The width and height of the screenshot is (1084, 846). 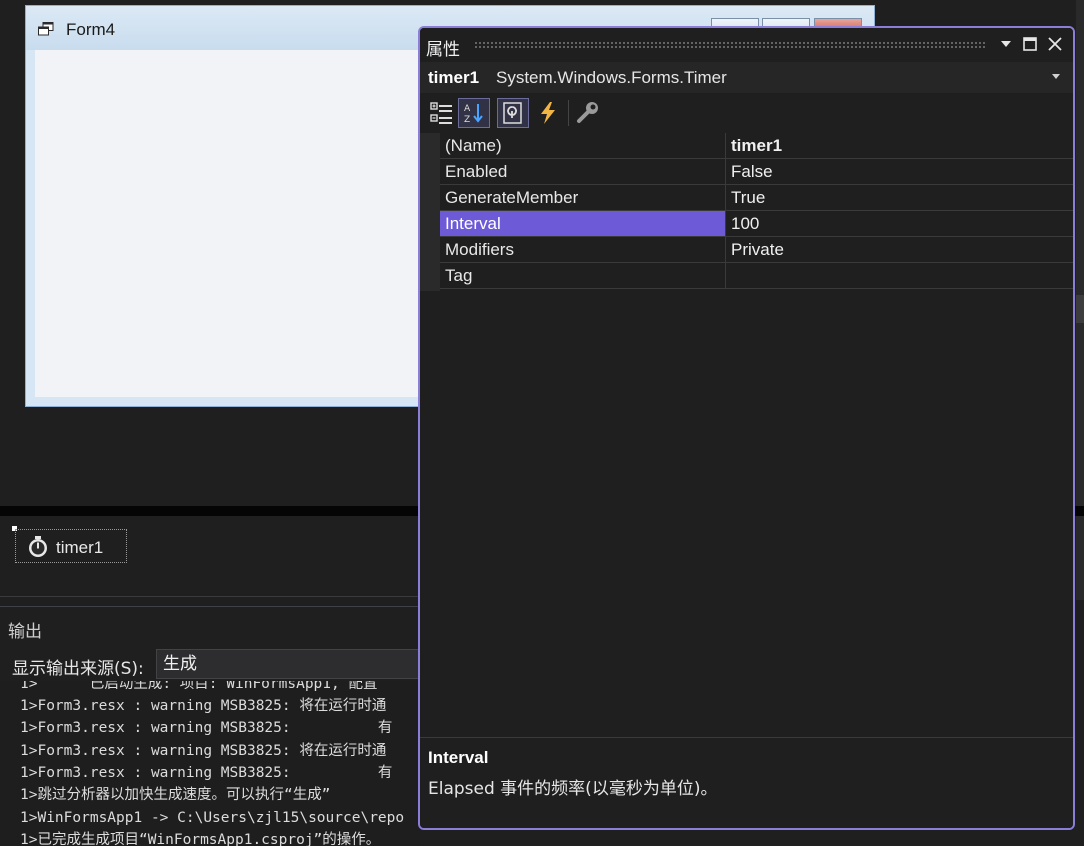 What do you see at coordinates (46, 29) in the screenshot?
I see `form-window-icon` at bounding box center [46, 29].